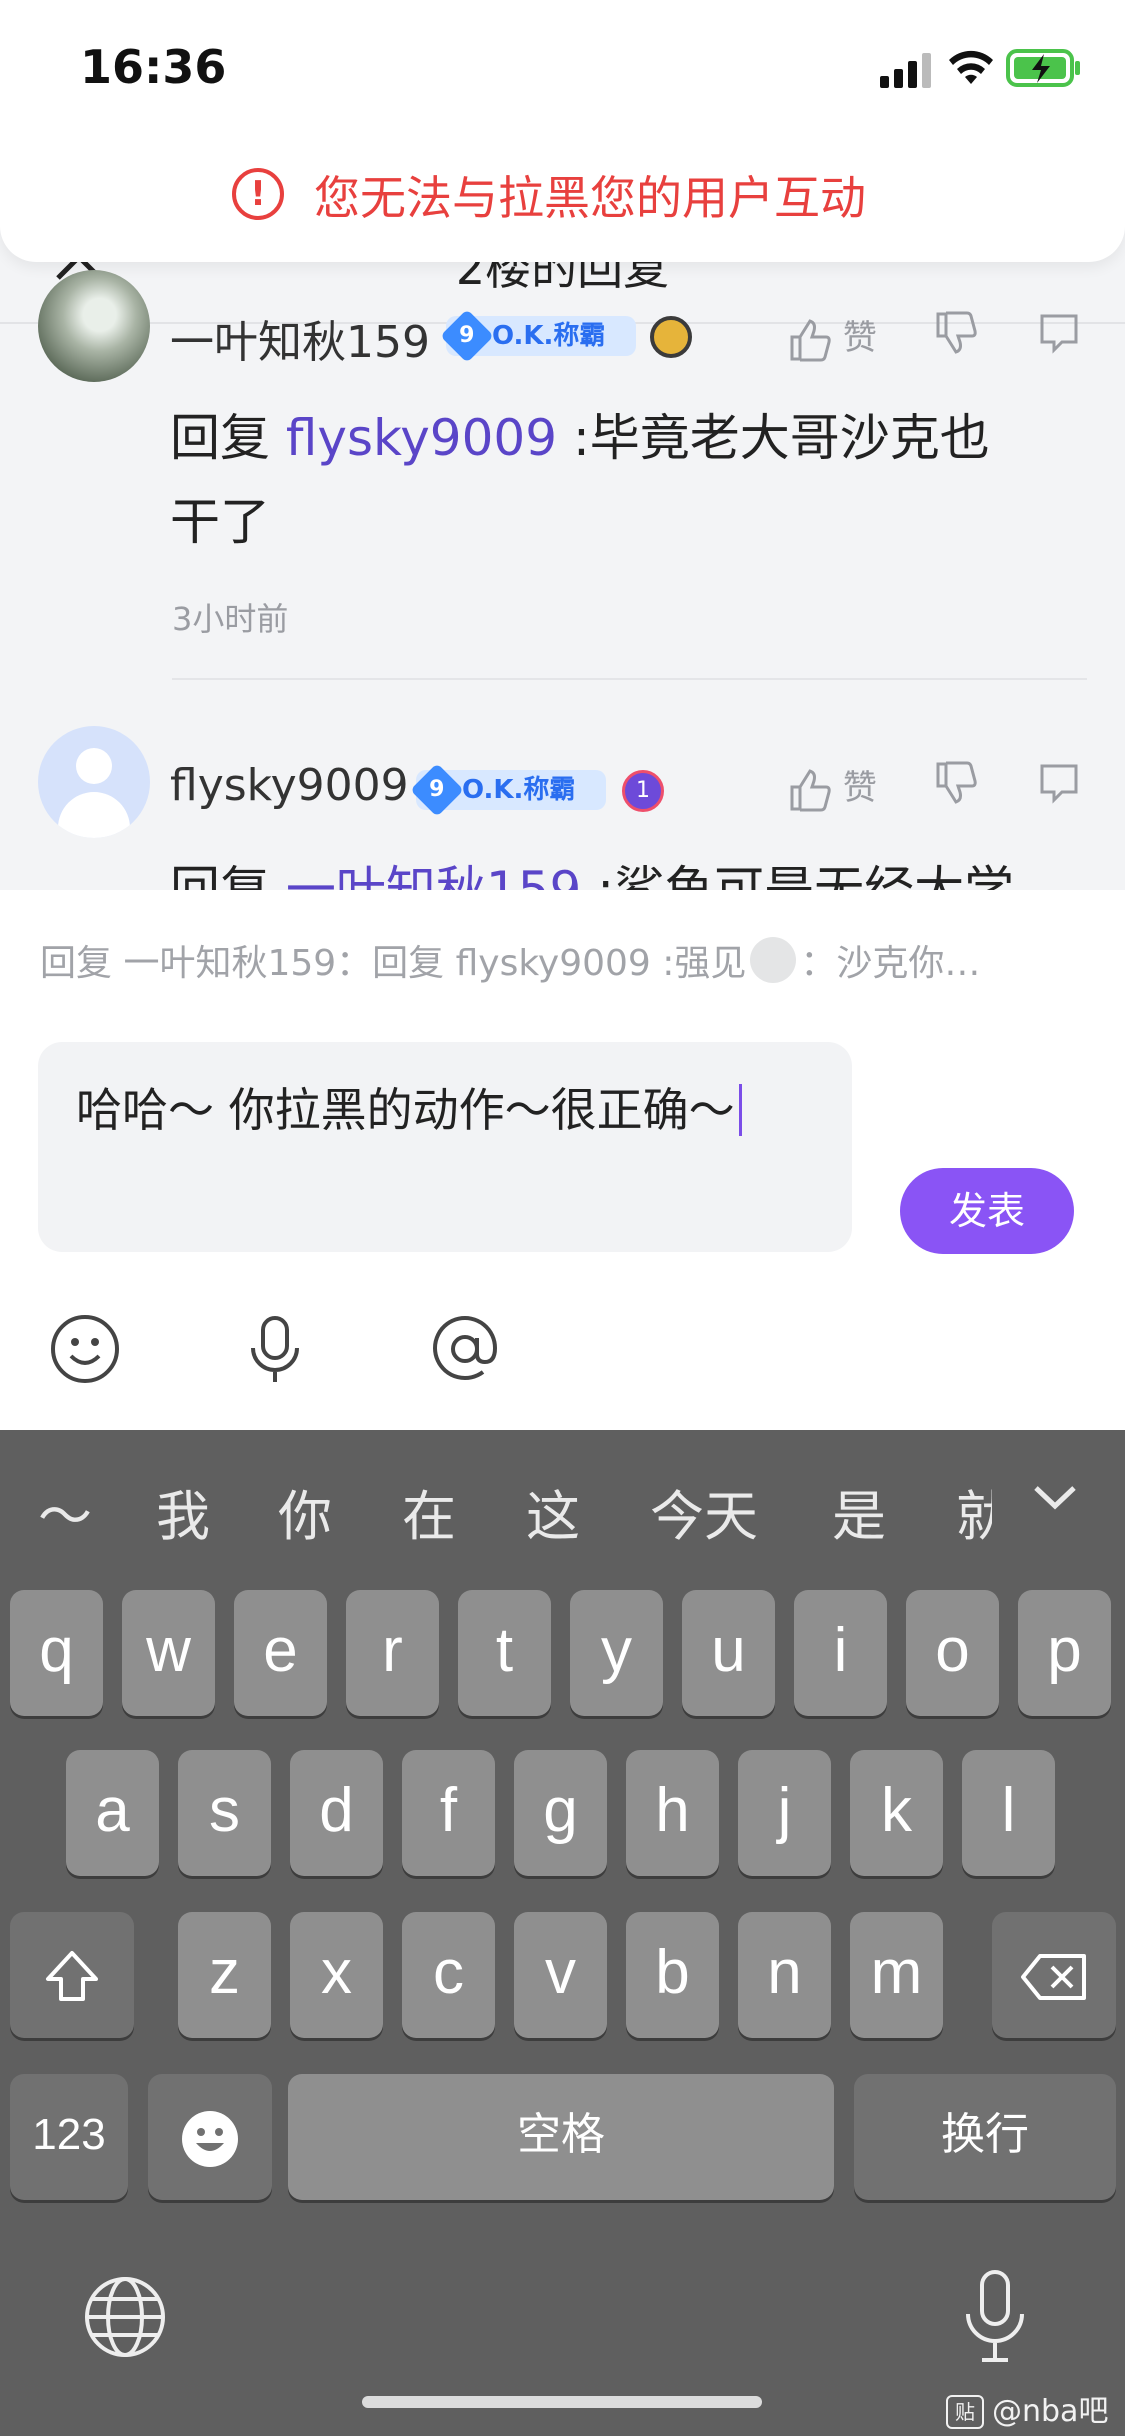 The height and width of the screenshot is (2436, 1125). I want to click on key-i: i, so click(840, 1653).